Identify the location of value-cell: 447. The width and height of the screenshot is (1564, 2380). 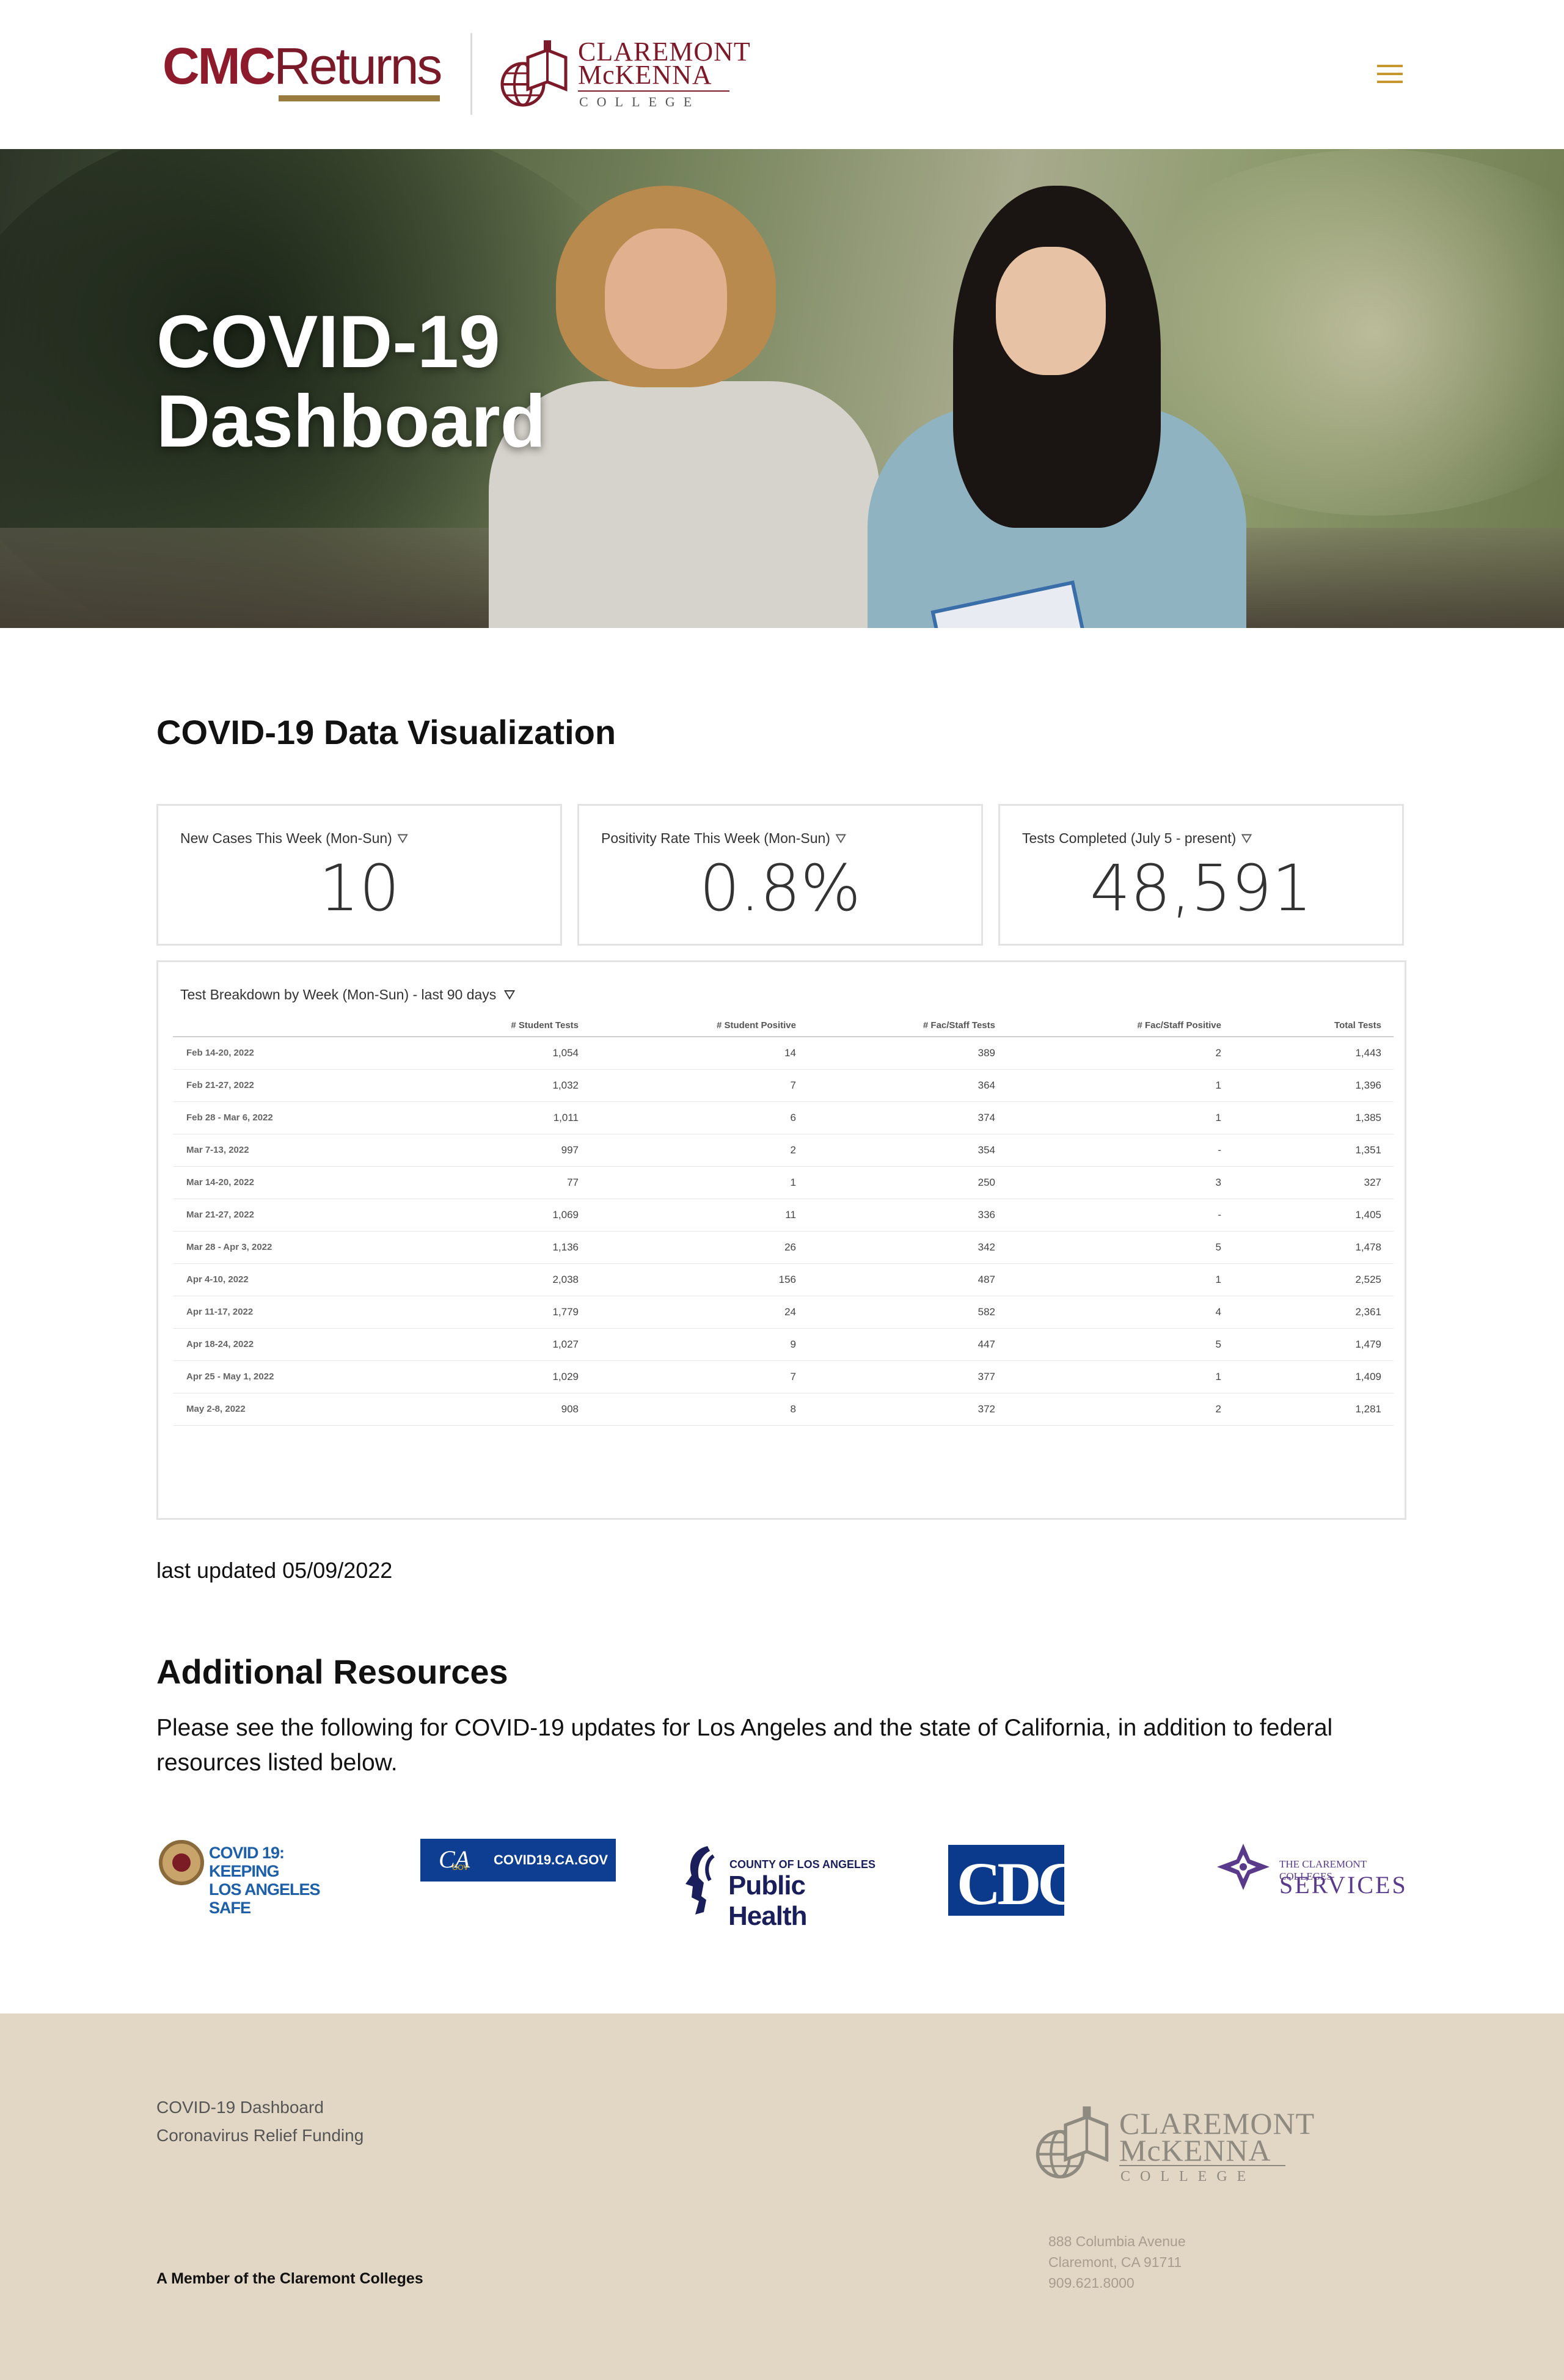
(907, 1344).